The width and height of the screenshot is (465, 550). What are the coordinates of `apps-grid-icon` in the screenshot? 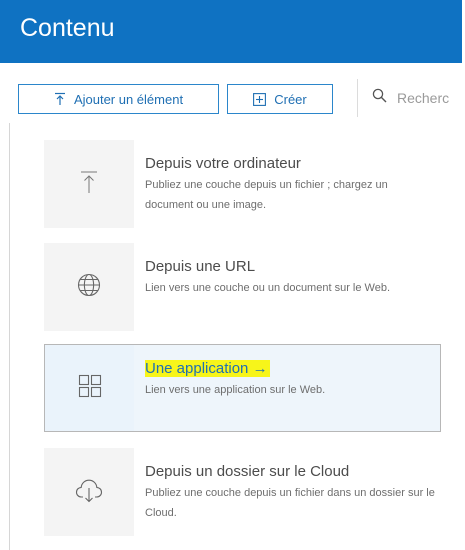 It's located at (90, 388).